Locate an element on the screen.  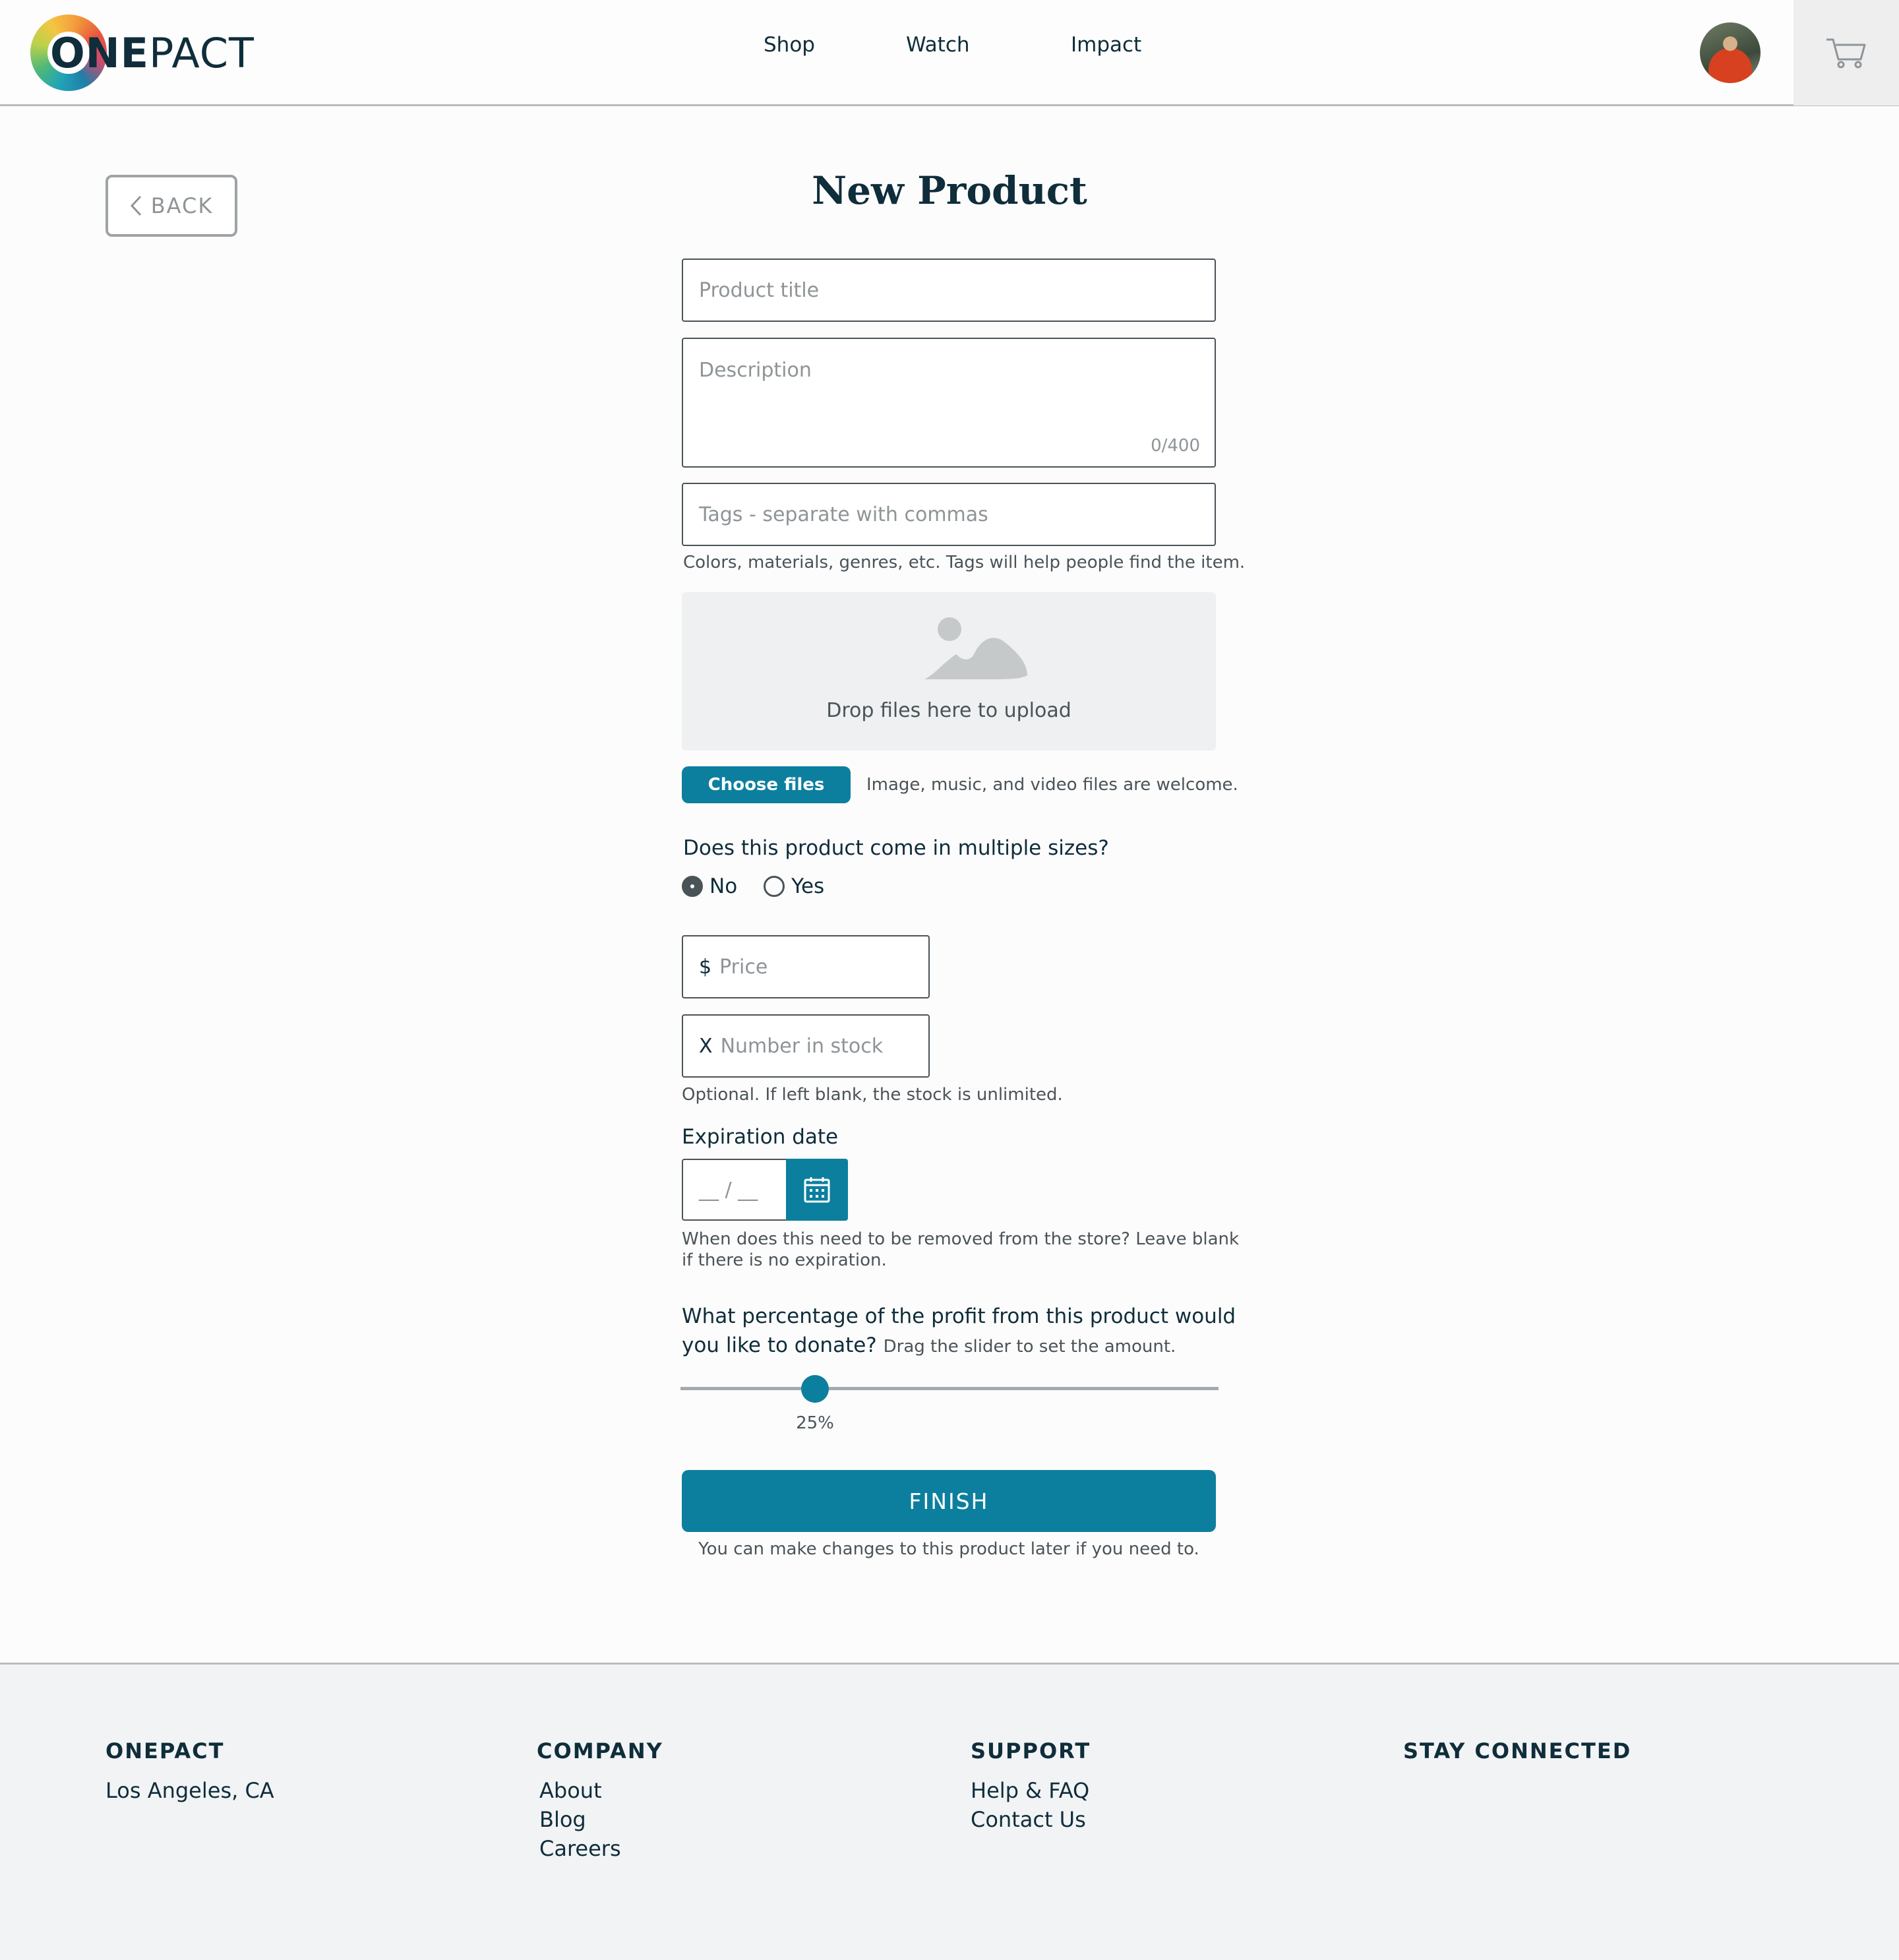
footer-heading-support: SUPPORT is located at coordinates (1031, 1750).